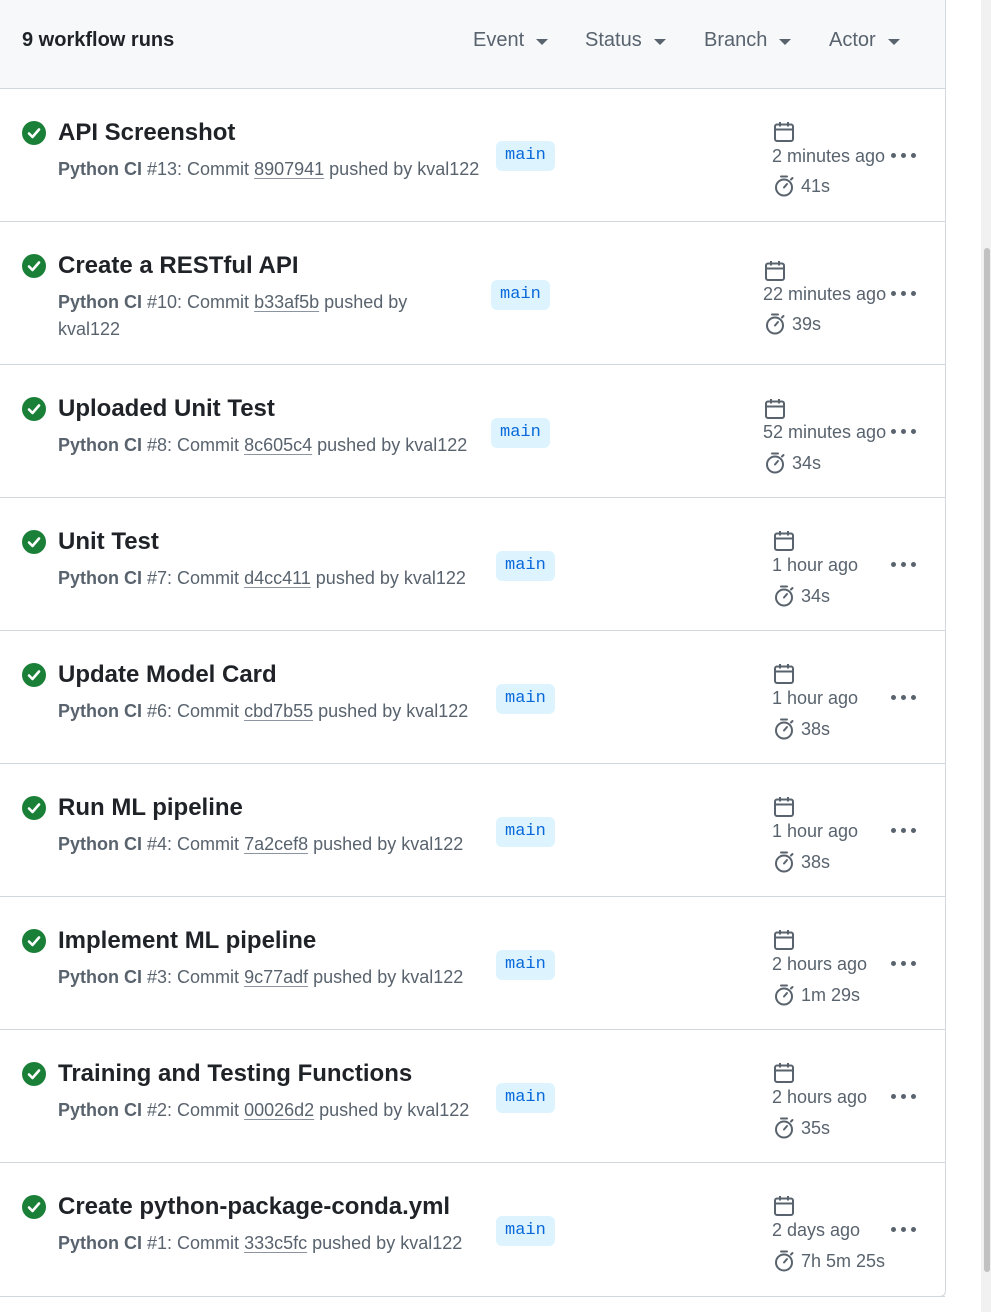 This screenshot has width=991, height=1312. I want to click on run-duration: 41s, so click(816, 186).